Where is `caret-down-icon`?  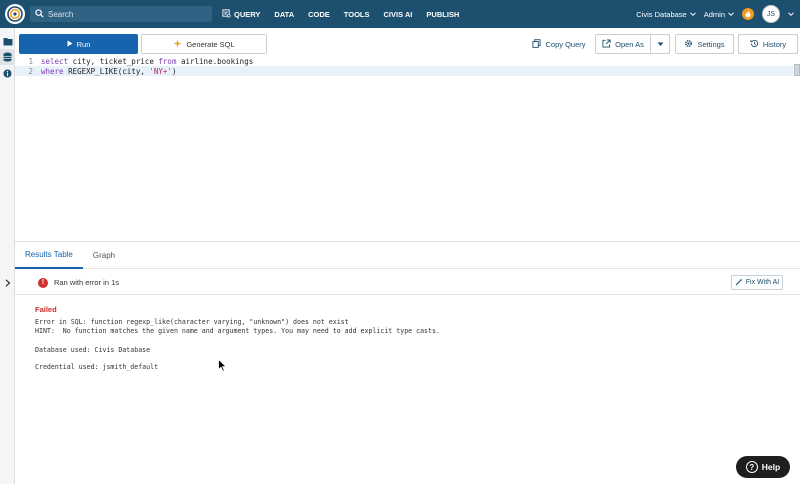
caret-down-icon is located at coordinates (660, 44).